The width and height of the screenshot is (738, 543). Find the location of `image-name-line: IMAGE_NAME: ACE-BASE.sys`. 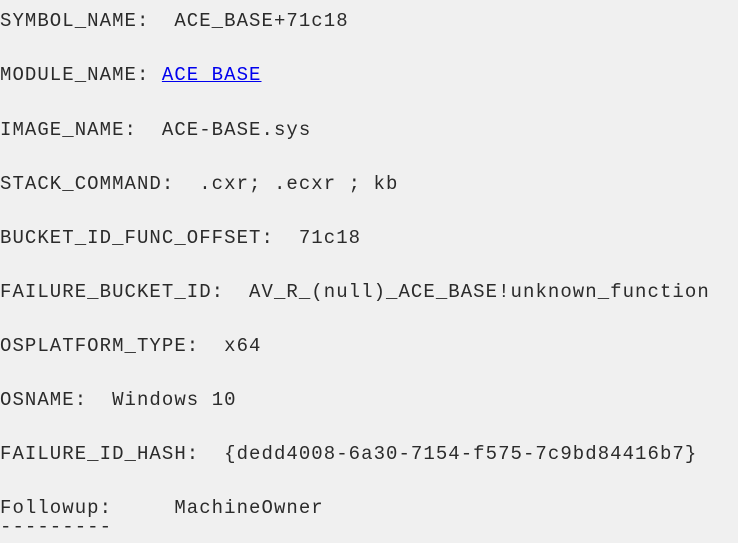

image-name-line: IMAGE_NAME: ACE-BASE.sys is located at coordinates (155, 130).